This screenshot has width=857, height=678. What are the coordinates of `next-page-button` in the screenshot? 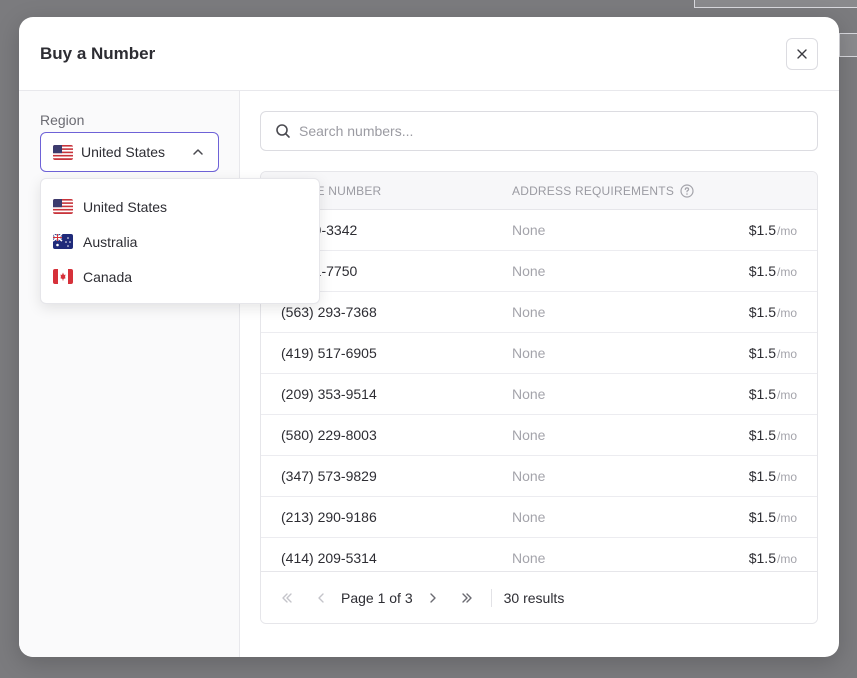 It's located at (433, 598).